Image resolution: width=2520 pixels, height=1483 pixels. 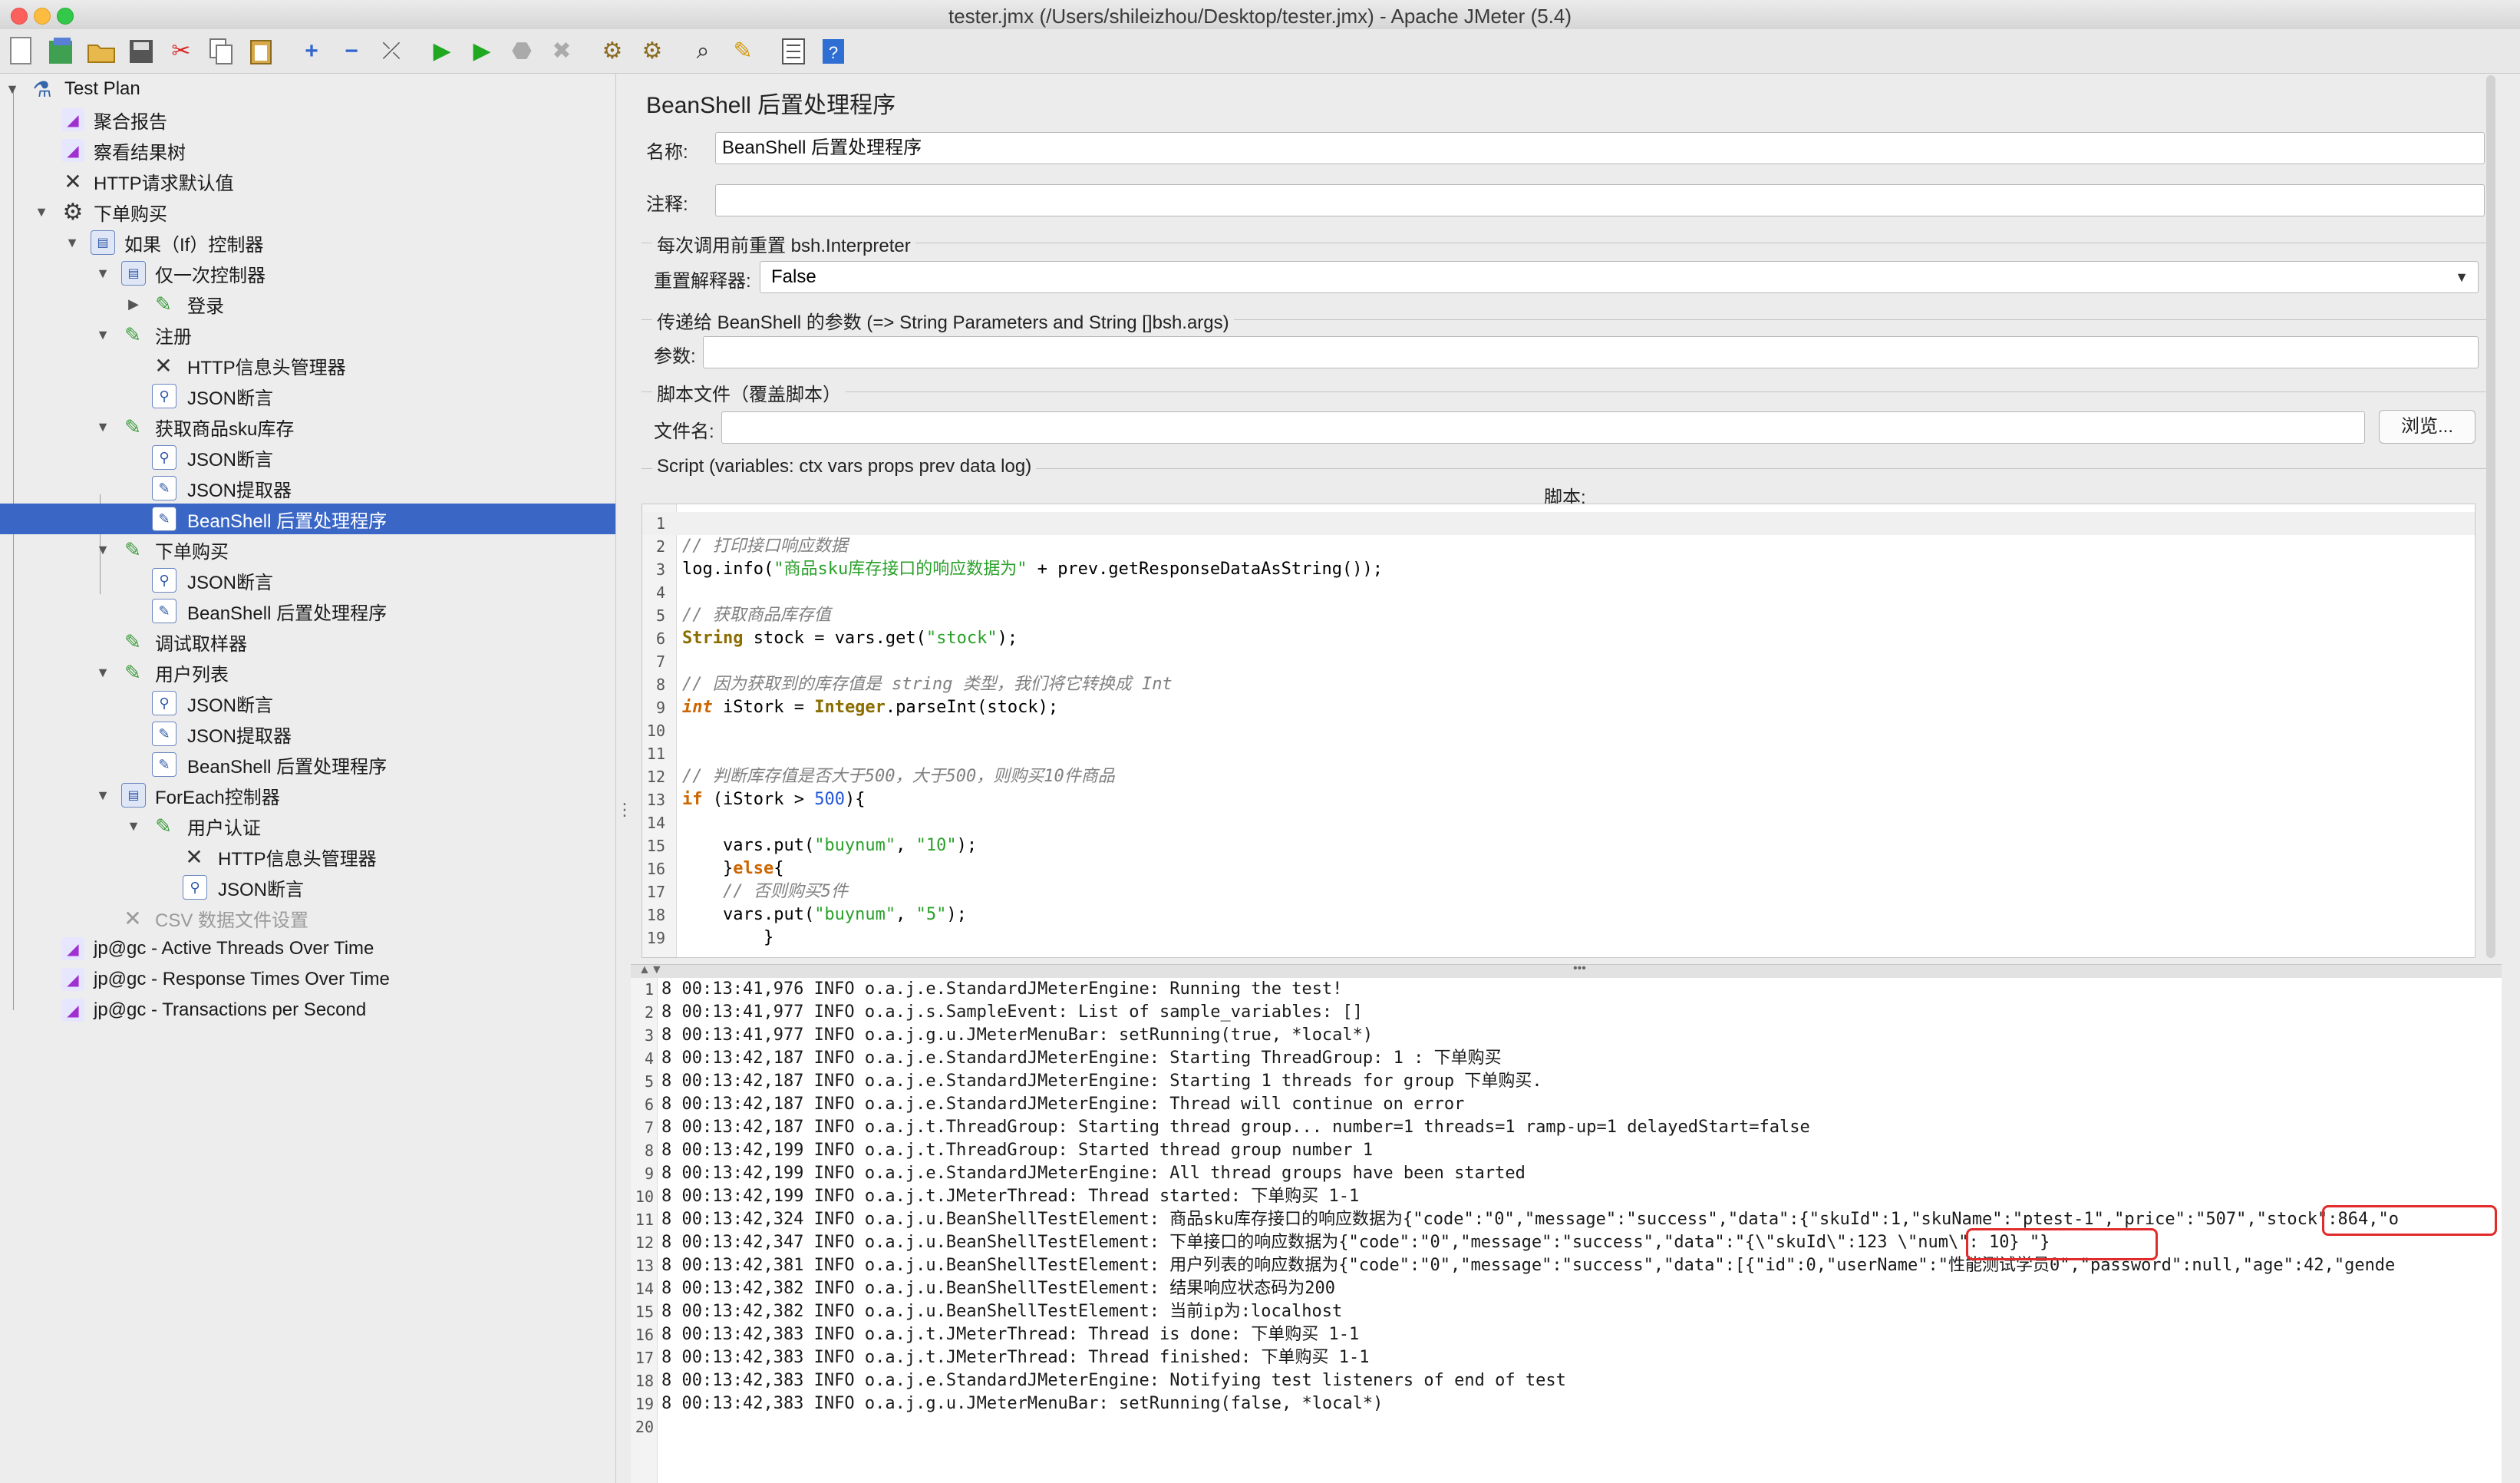 What do you see at coordinates (307, 304) in the screenshot?
I see `tree-item: ▶ ✎ 登录` at bounding box center [307, 304].